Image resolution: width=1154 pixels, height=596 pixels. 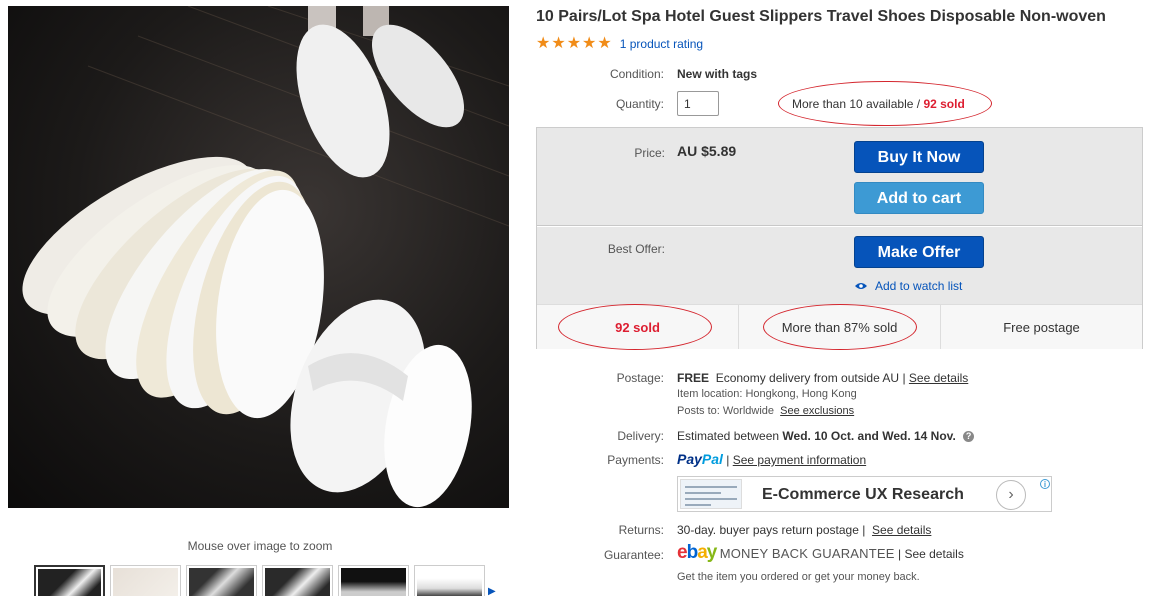 I want to click on paypal-logo: PayPal, so click(x=700, y=459).